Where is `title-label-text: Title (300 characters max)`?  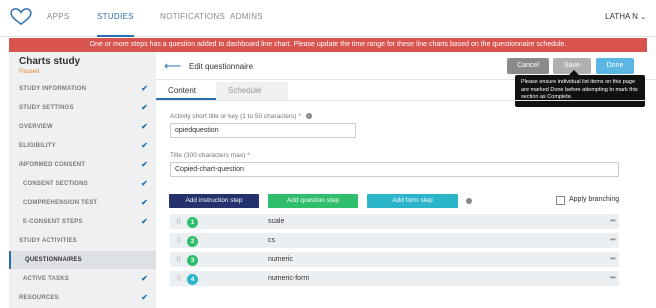 title-label-text: Title (300 characters max) is located at coordinates (208, 155).